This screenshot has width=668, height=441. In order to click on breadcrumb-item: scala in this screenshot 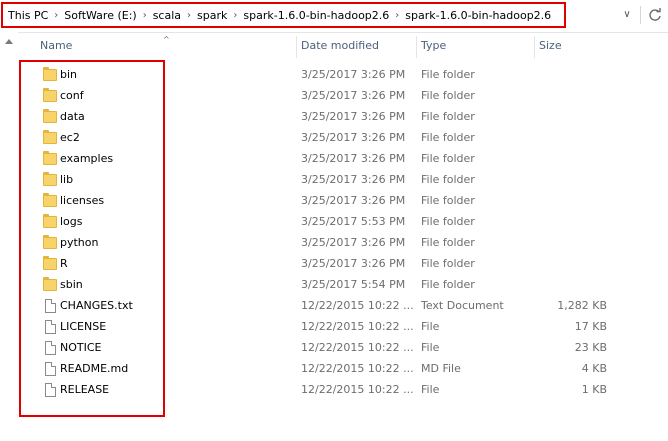, I will do `click(167, 15)`.